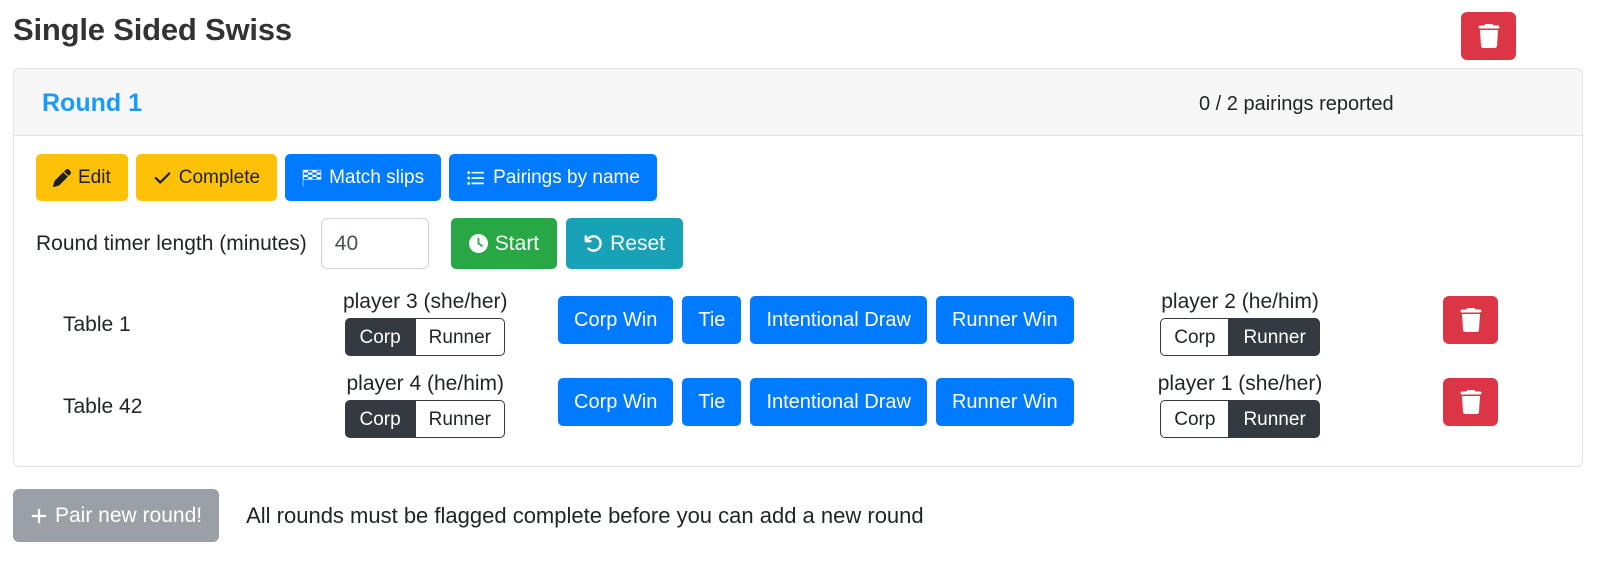  I want to click on checkered-flag-icon, so click(312, 178).